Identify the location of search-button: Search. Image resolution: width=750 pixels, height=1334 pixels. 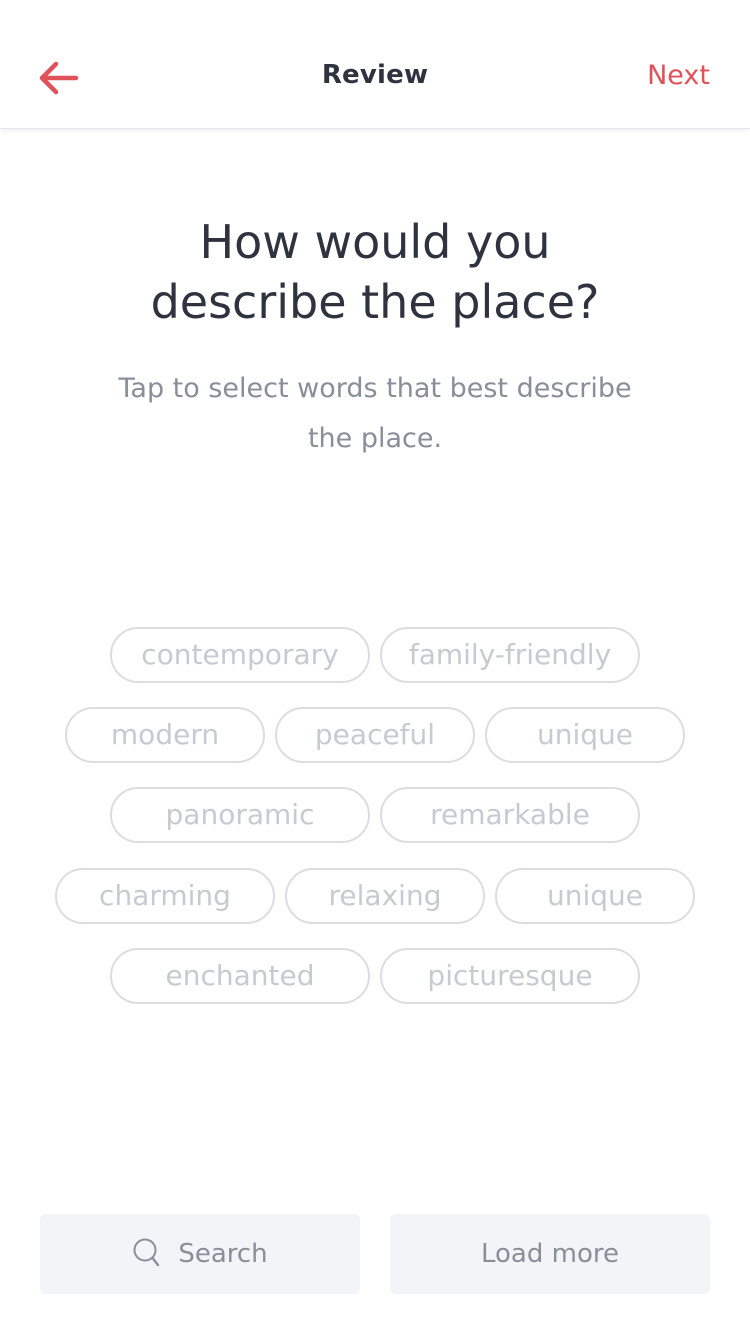
(200, 1254).